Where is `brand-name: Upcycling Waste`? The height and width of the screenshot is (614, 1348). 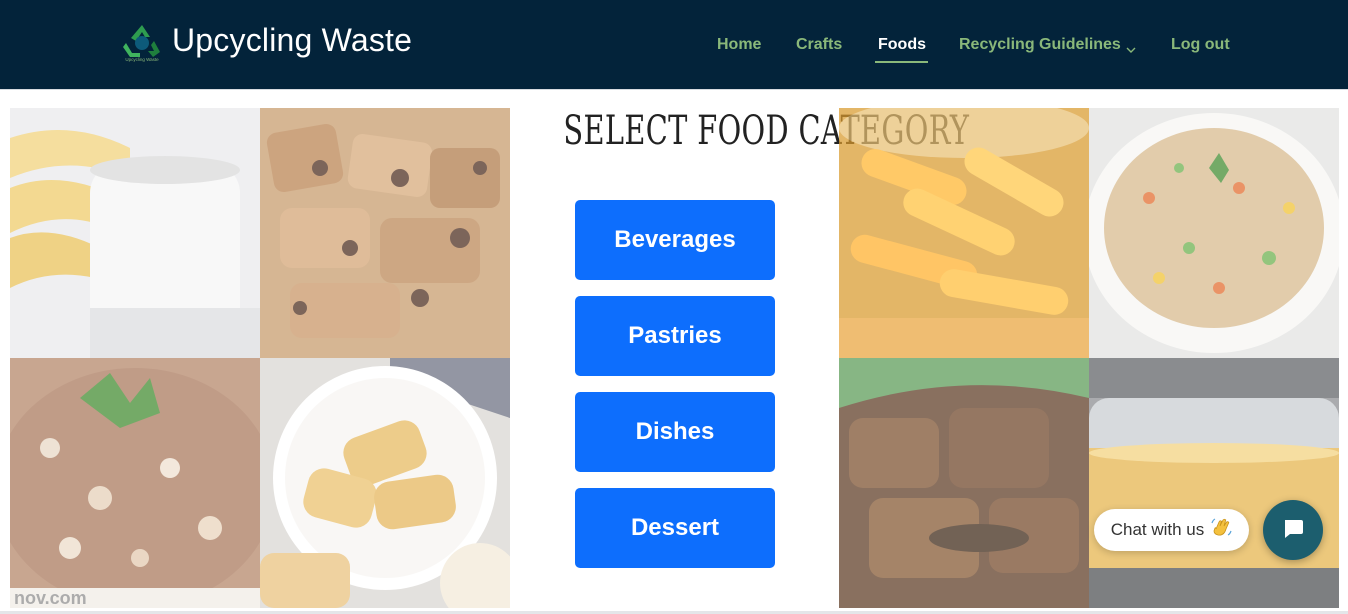 brand-name: Upcycling Waste is located at coordinates (292, 40).